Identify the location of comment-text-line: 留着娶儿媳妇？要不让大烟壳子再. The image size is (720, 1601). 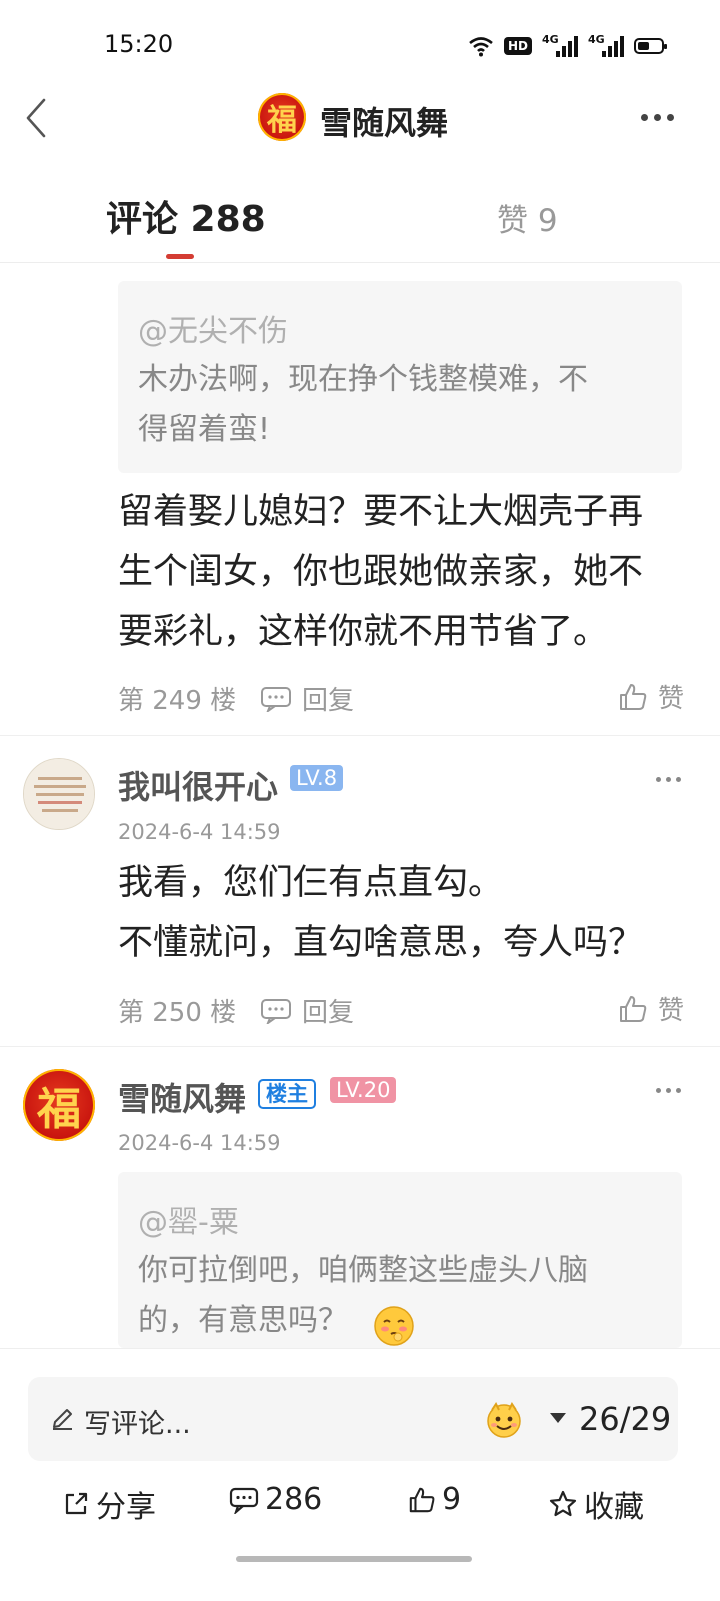
(381, 512).